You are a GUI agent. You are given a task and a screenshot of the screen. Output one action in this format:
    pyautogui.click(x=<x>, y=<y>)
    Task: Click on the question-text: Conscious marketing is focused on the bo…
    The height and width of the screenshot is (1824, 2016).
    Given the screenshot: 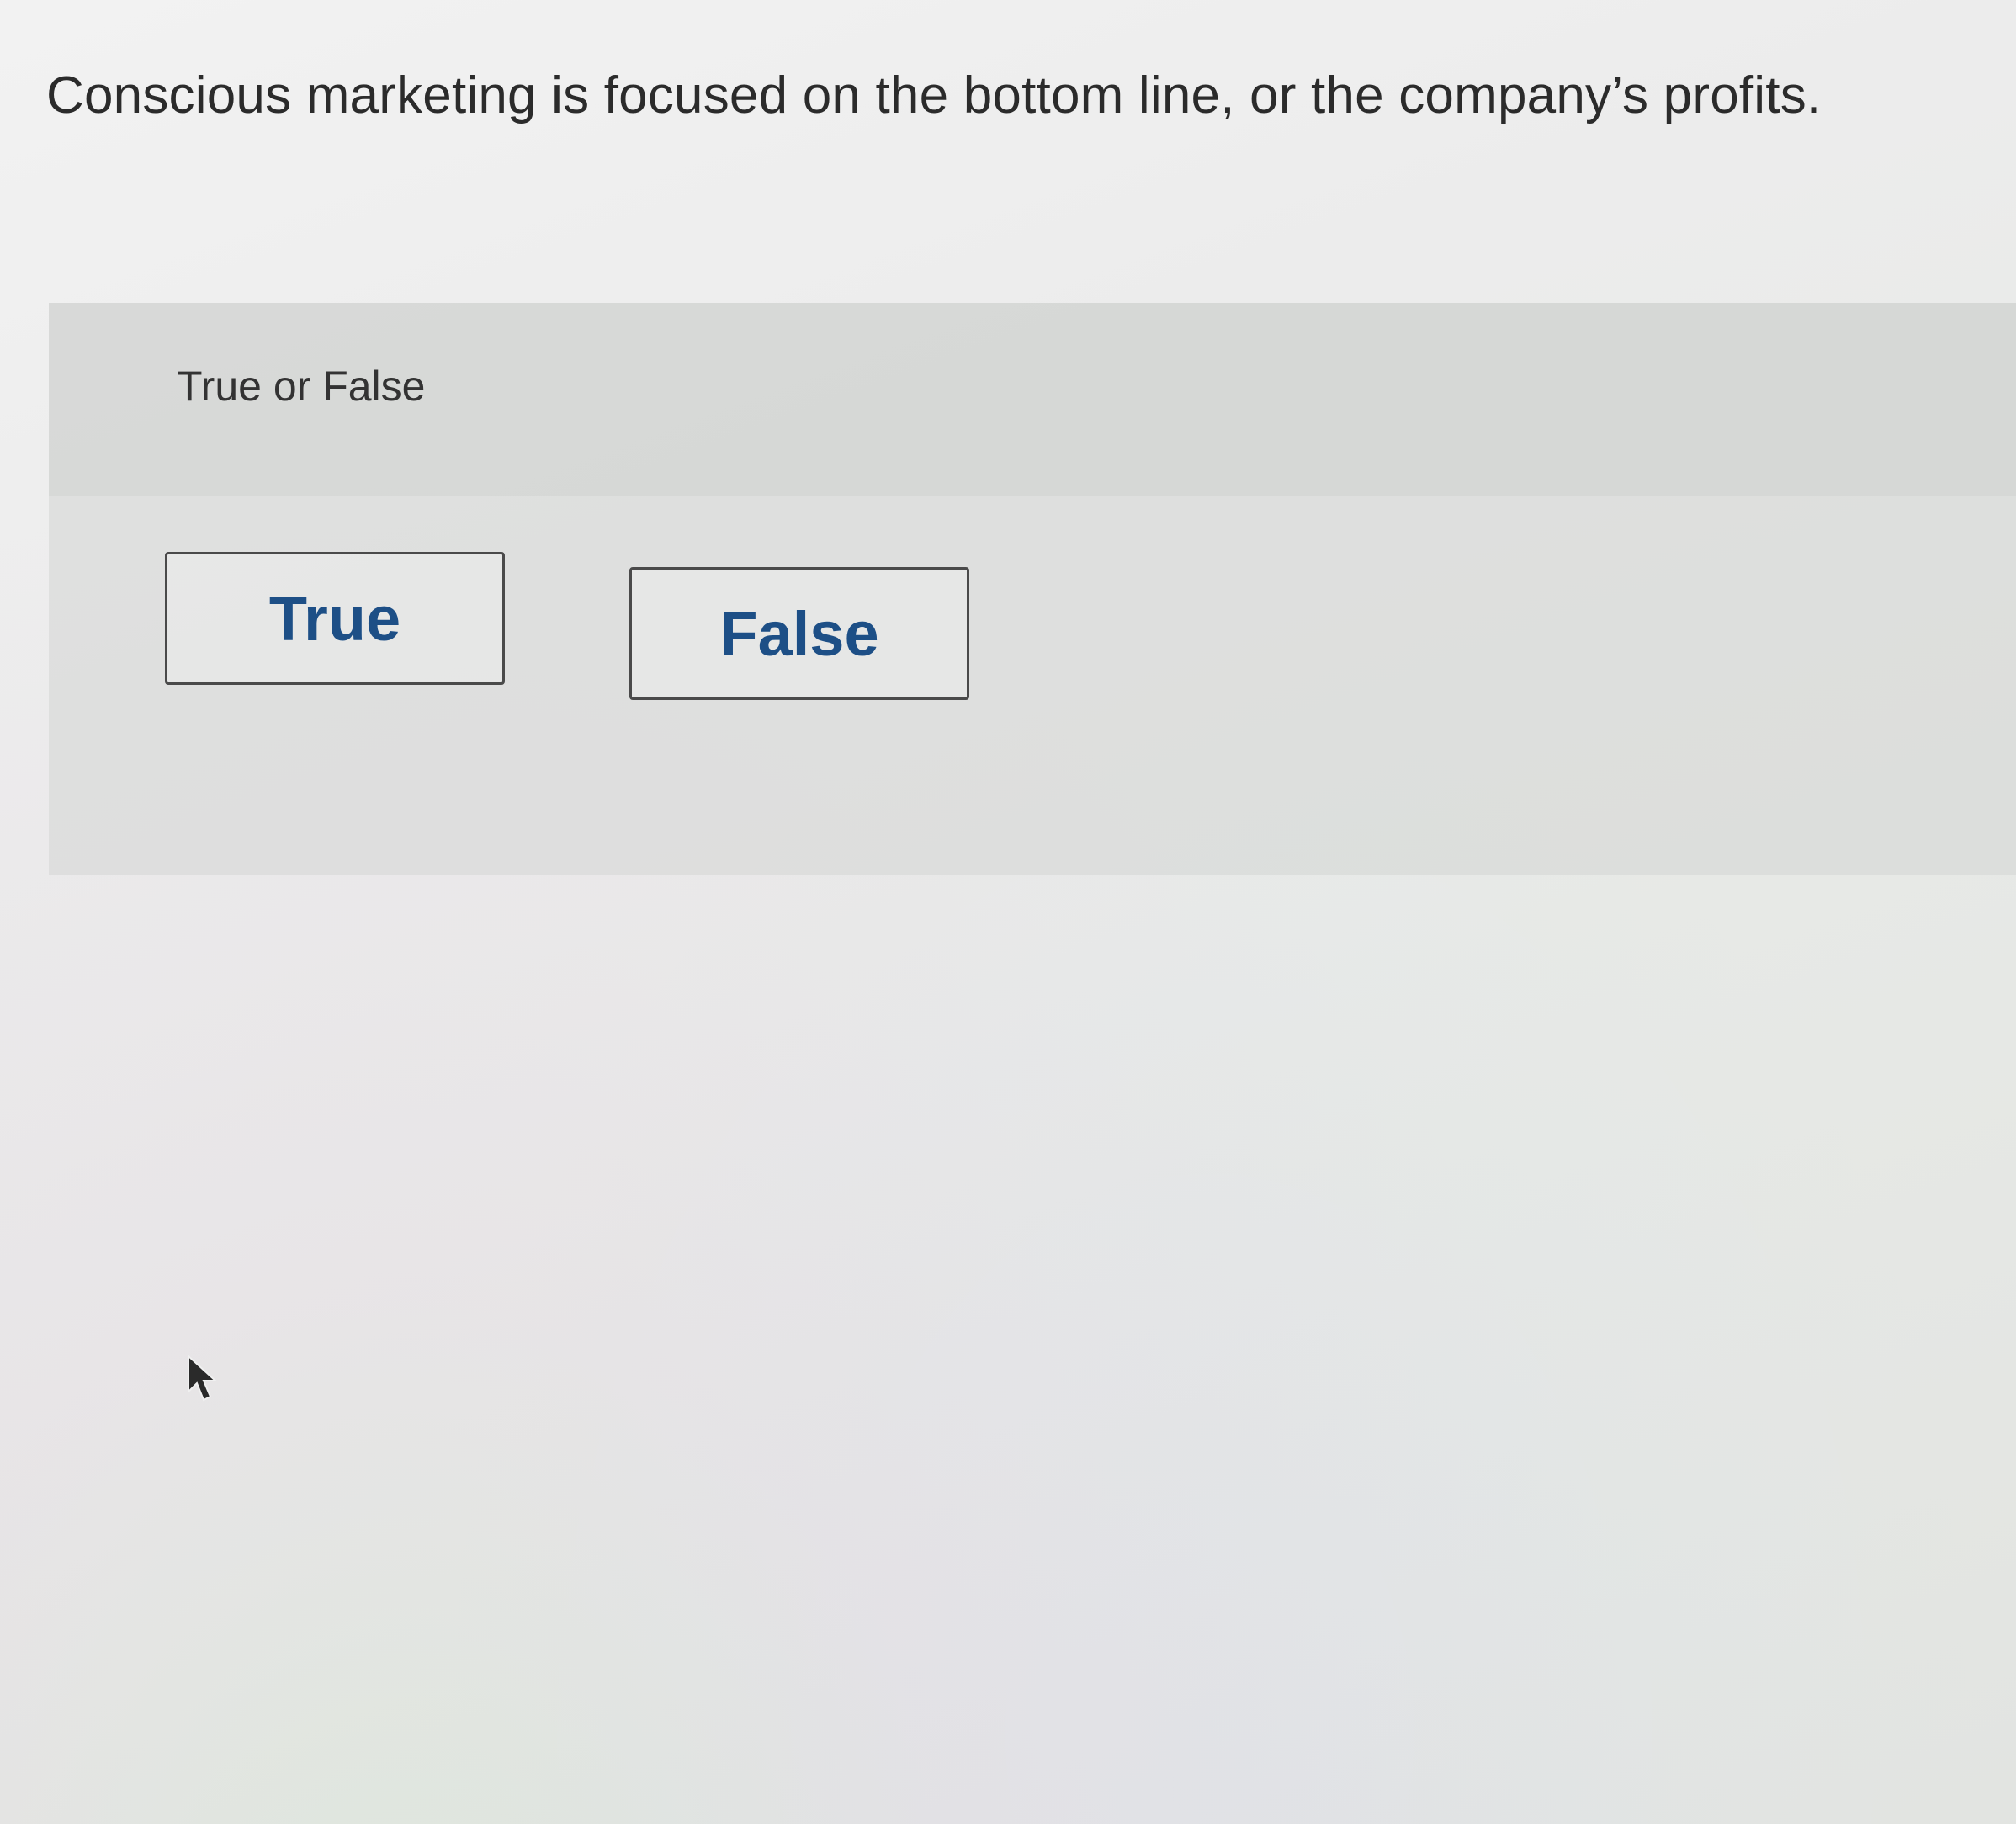 What is the action you would take?
    pyautogui.click(x=934, y=95)
    